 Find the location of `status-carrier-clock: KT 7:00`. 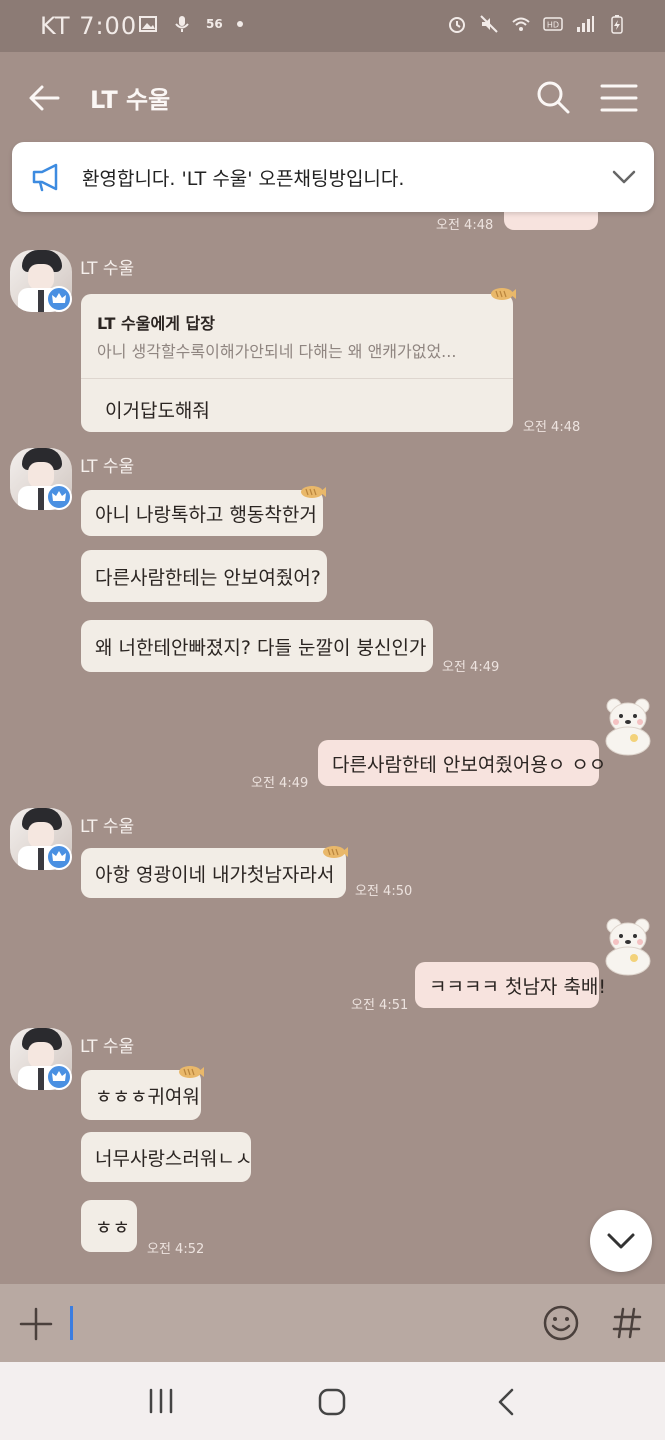

status-carrier-clock: KT 7:00 is located at coordinates (88, 26).